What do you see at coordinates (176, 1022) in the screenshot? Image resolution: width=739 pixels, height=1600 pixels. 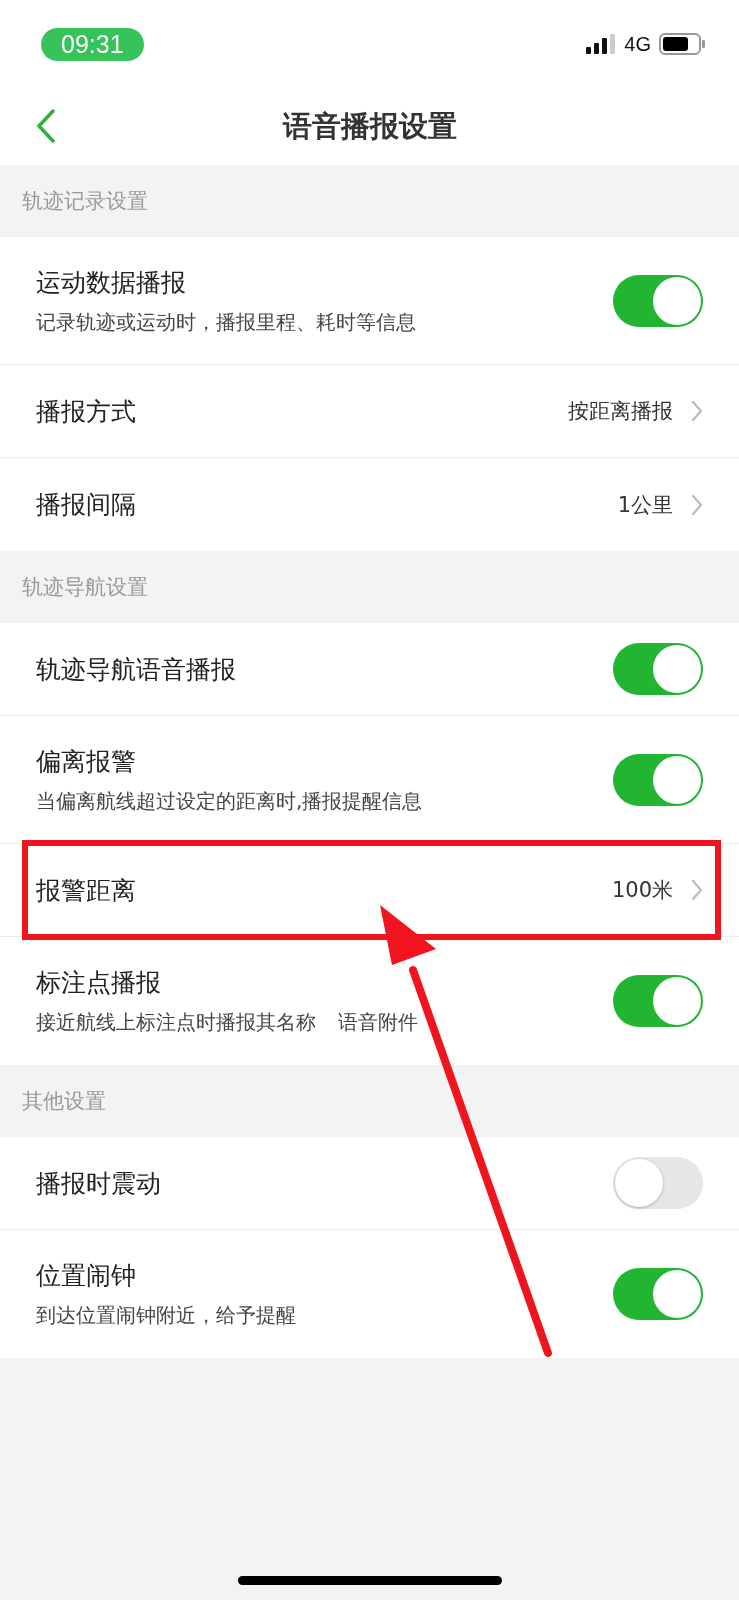 I see `setting-description: 接近航线上标注点时播报其名称` at bounding box center [176, 1022].